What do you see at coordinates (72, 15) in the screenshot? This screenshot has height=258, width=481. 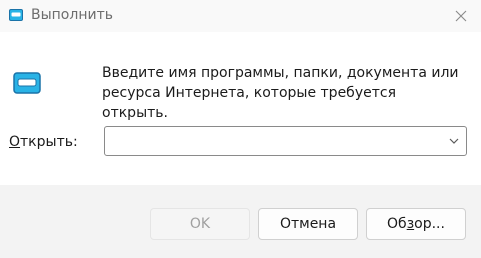 I see `window-title: Выполнить` at bounding box center [72, 15].